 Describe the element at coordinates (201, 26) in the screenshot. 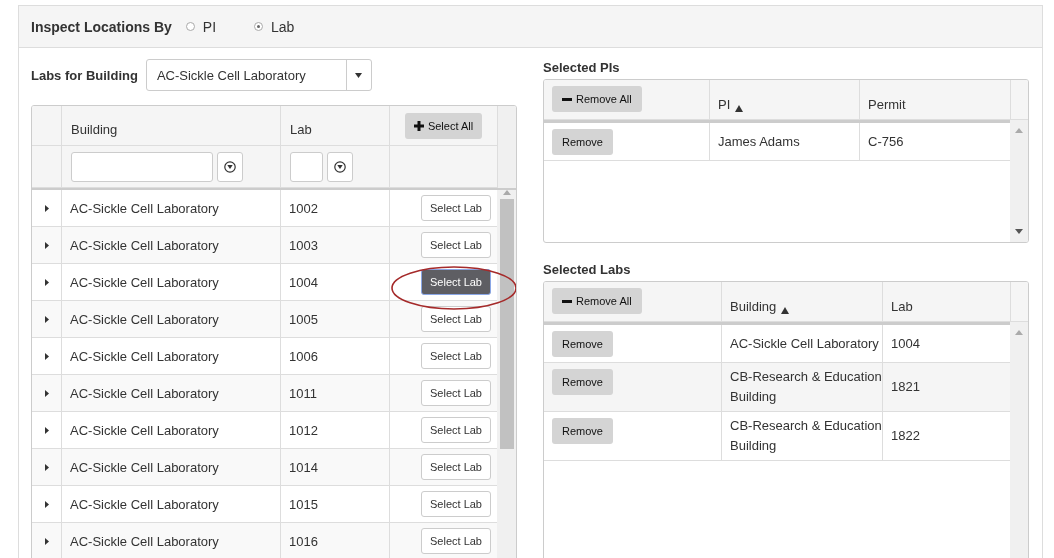

I see `radio-option: PI` at that location.